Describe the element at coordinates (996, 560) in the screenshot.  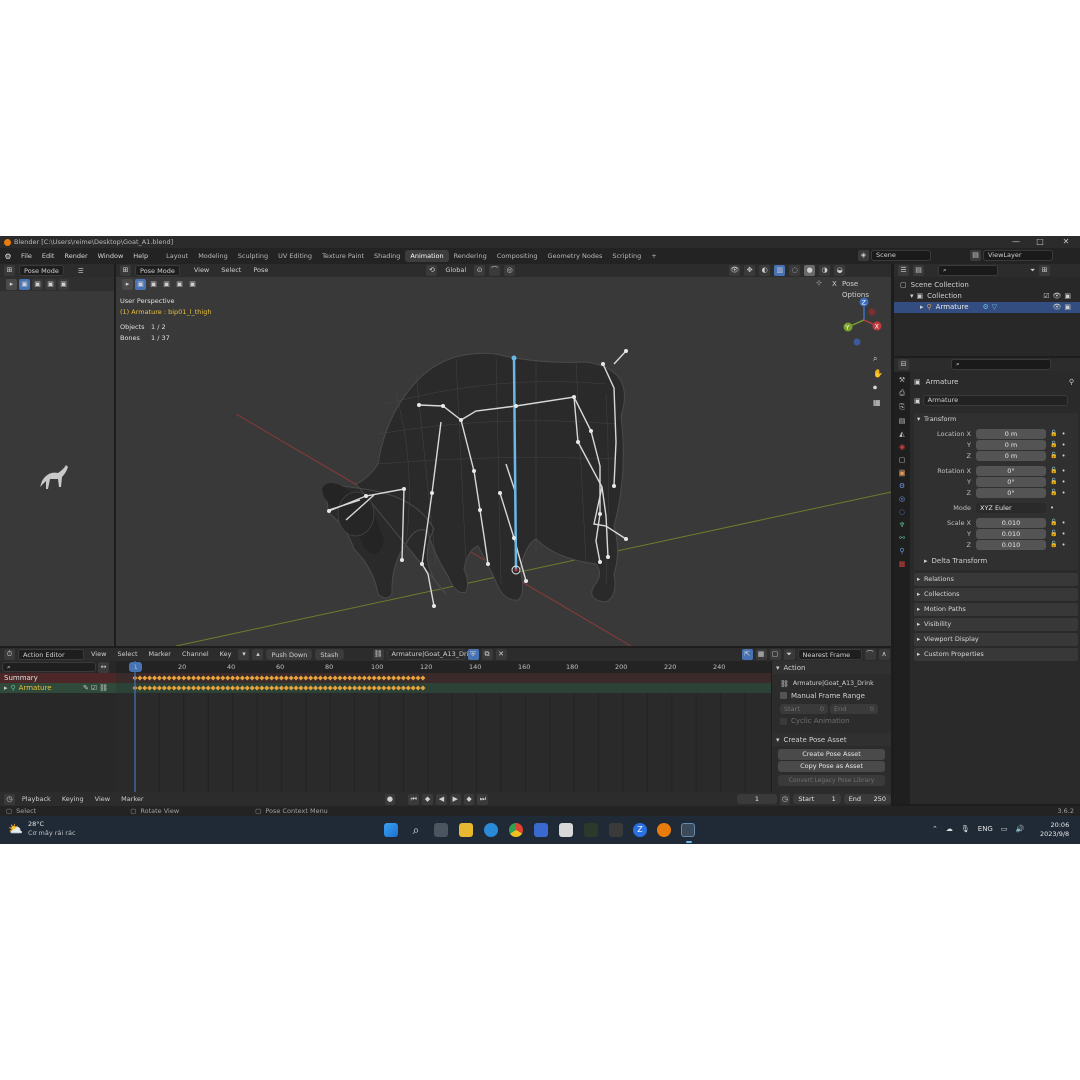
I see `delta-transform-header: ▸ Delta Transform` at that location.